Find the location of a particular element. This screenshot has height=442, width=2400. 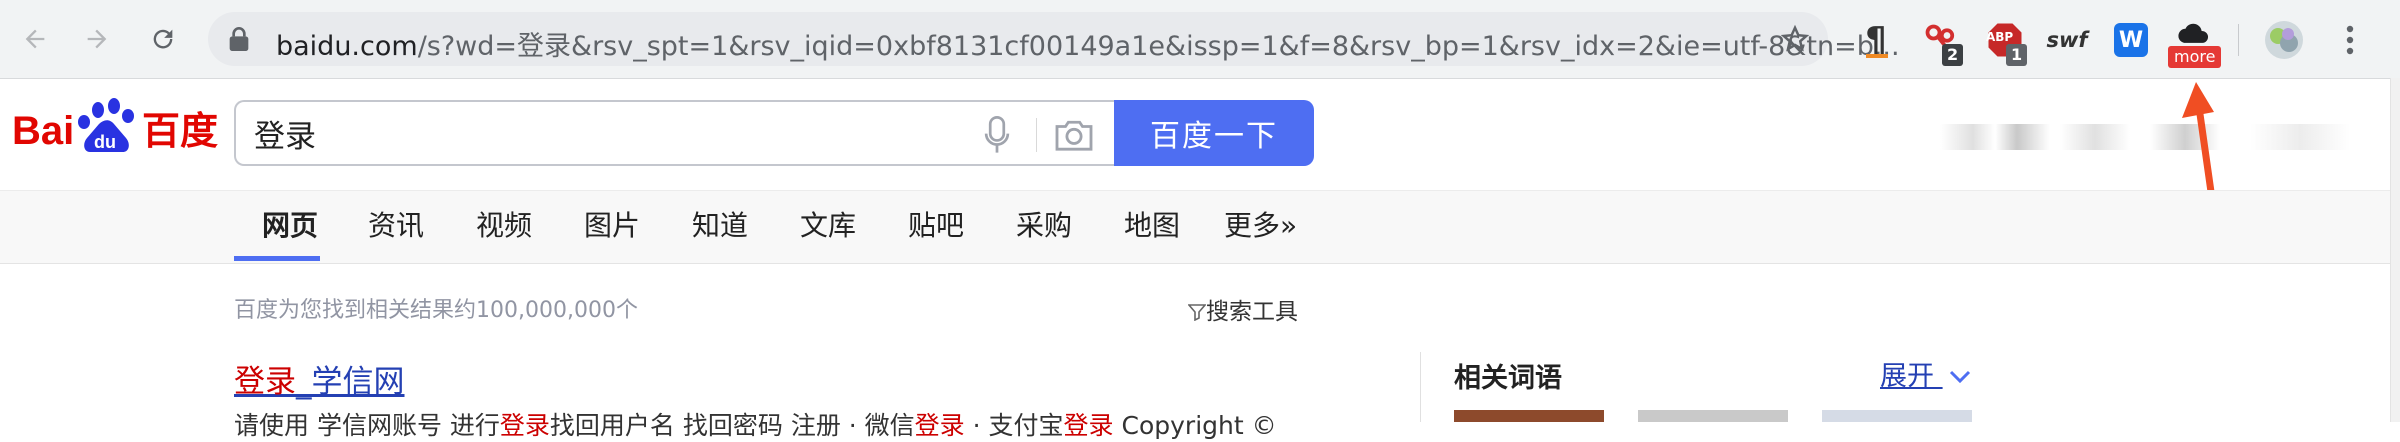

svg-text: du is located at coordinates (105, 142).